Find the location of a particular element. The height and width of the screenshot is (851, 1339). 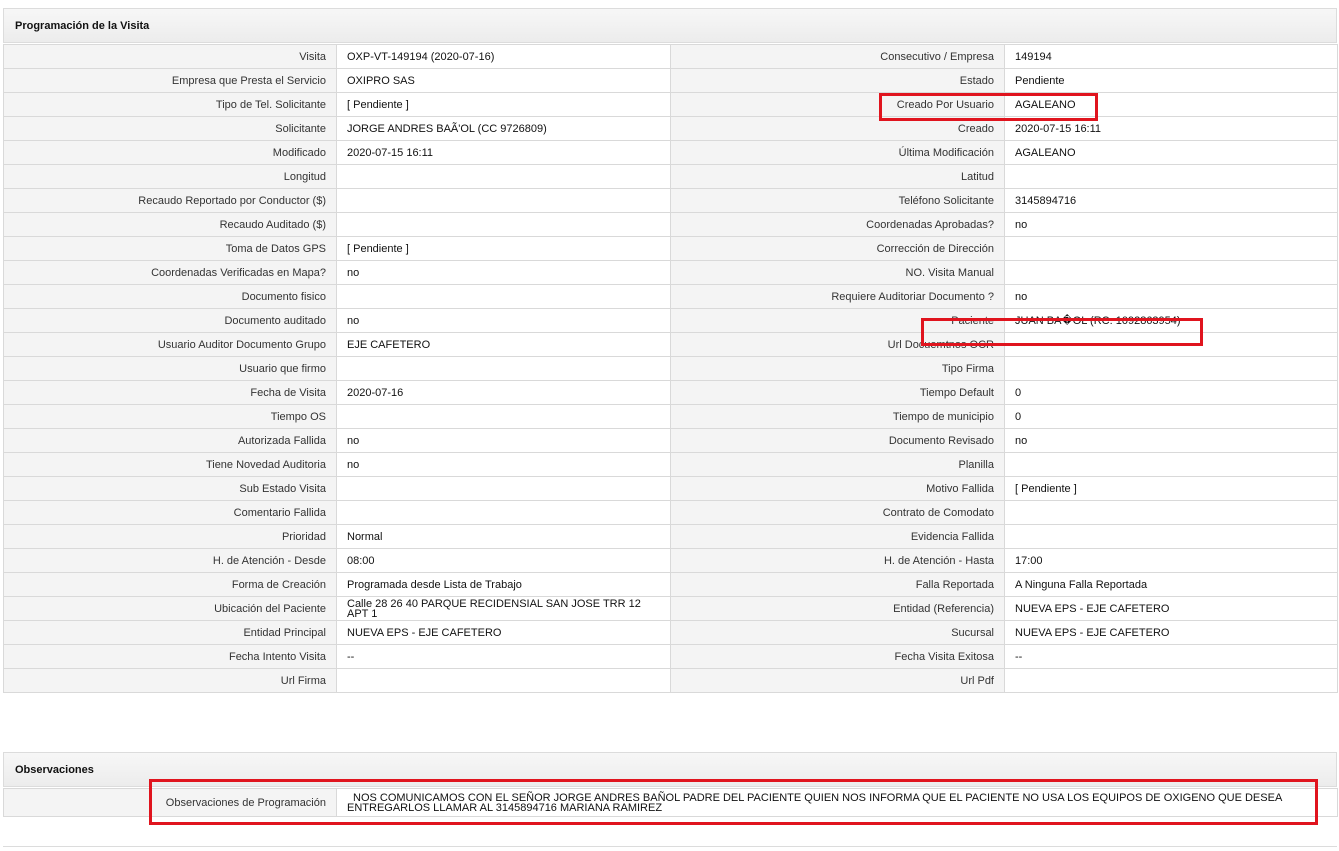

detail-row: Longitud Latitud is located at coordinates (670, 176).